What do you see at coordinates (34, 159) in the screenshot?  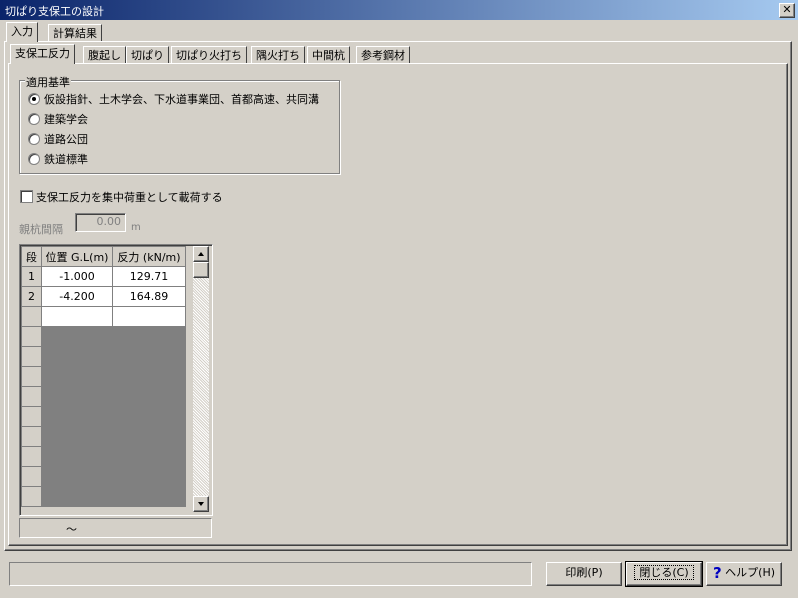 I see `radio-railway` at bounding box center [34, 159].